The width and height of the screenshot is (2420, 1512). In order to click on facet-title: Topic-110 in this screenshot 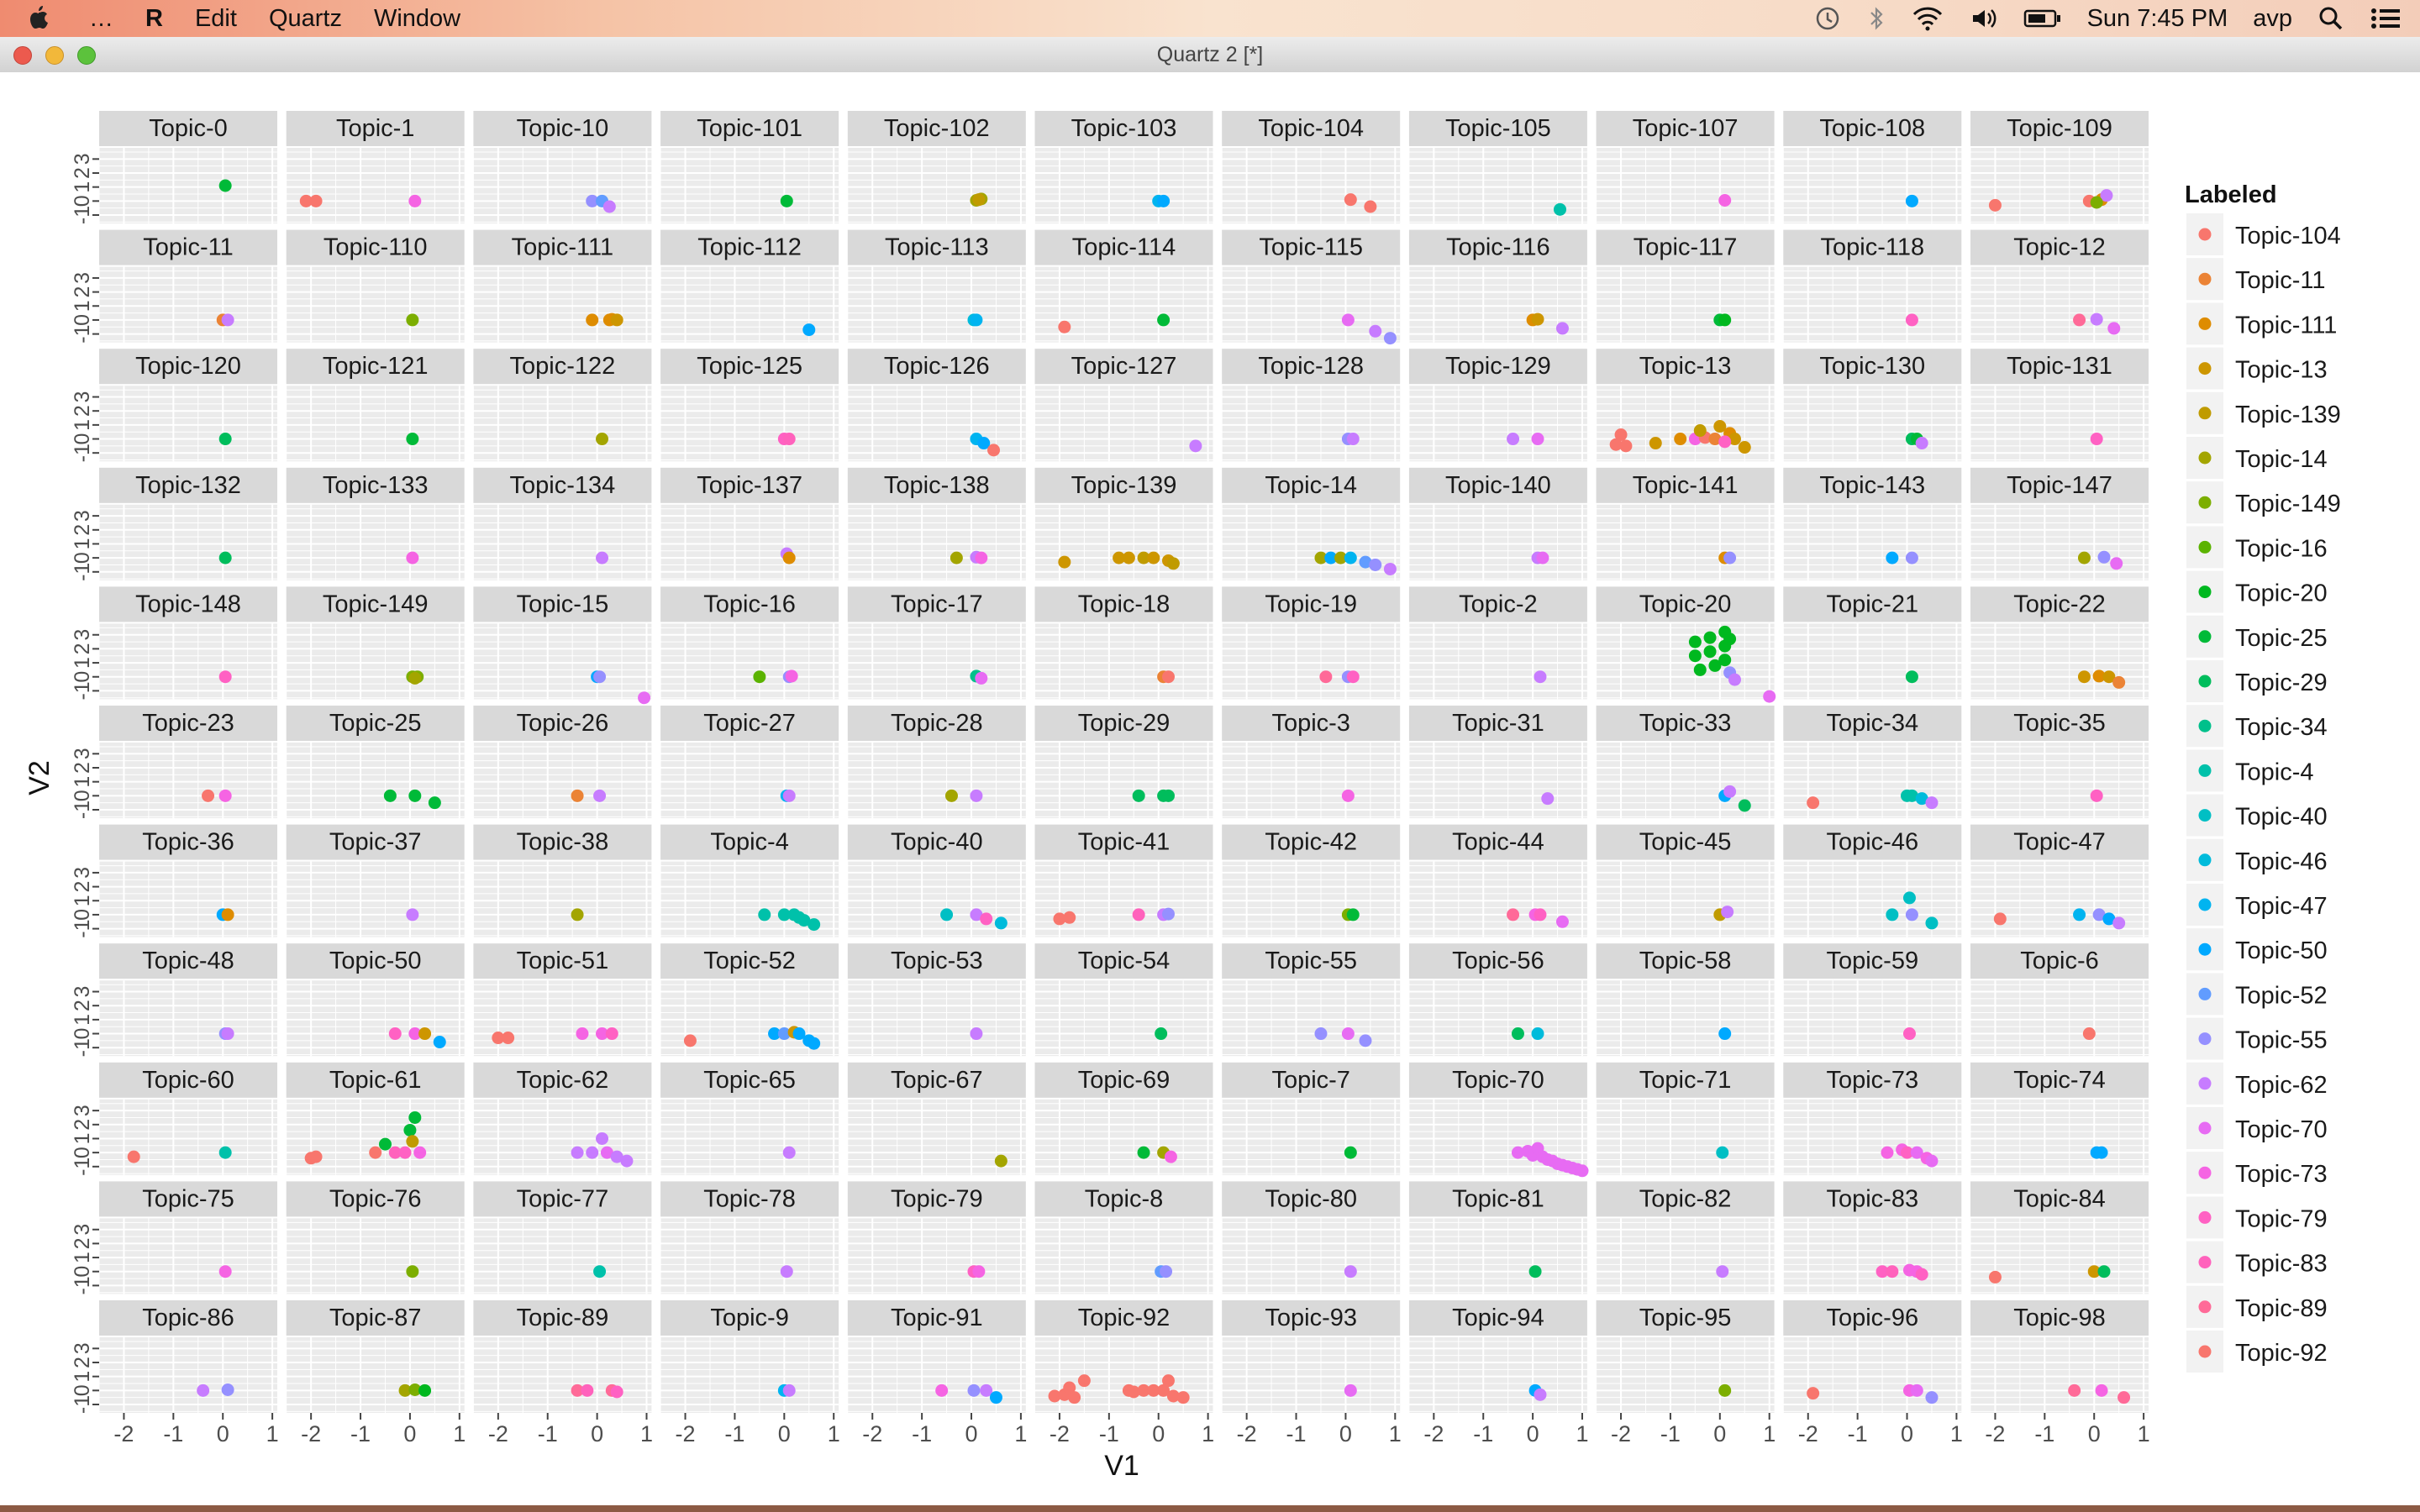, I will do `click(376, 247)`.